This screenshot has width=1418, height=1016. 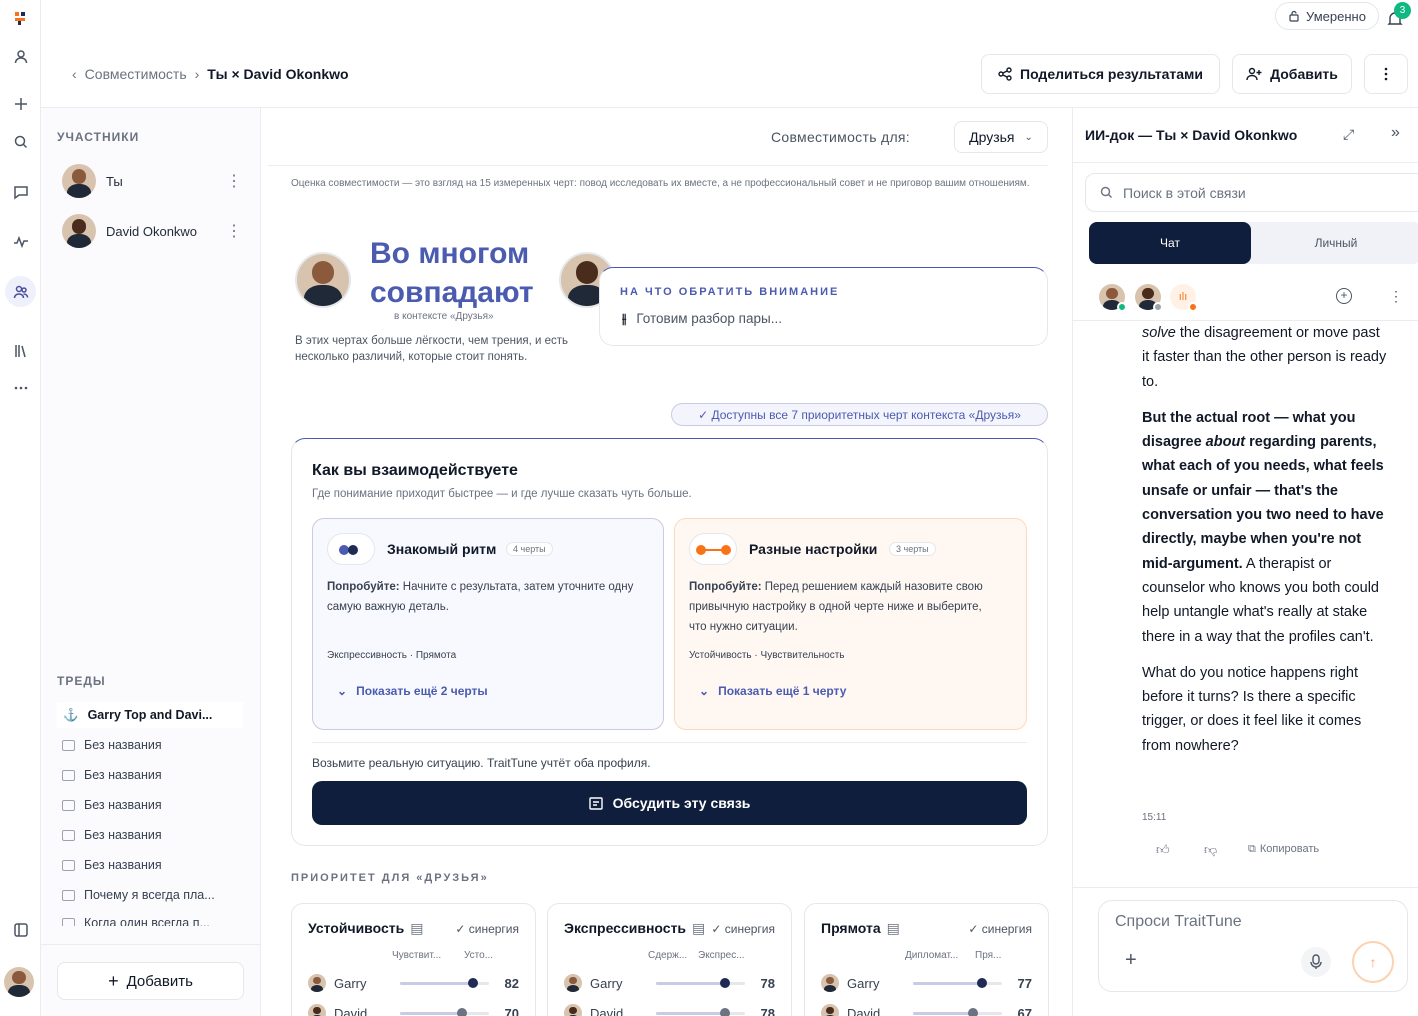 I want to click on card-traits: Экспрессивность · Прямота, so click(x=392, y=655).